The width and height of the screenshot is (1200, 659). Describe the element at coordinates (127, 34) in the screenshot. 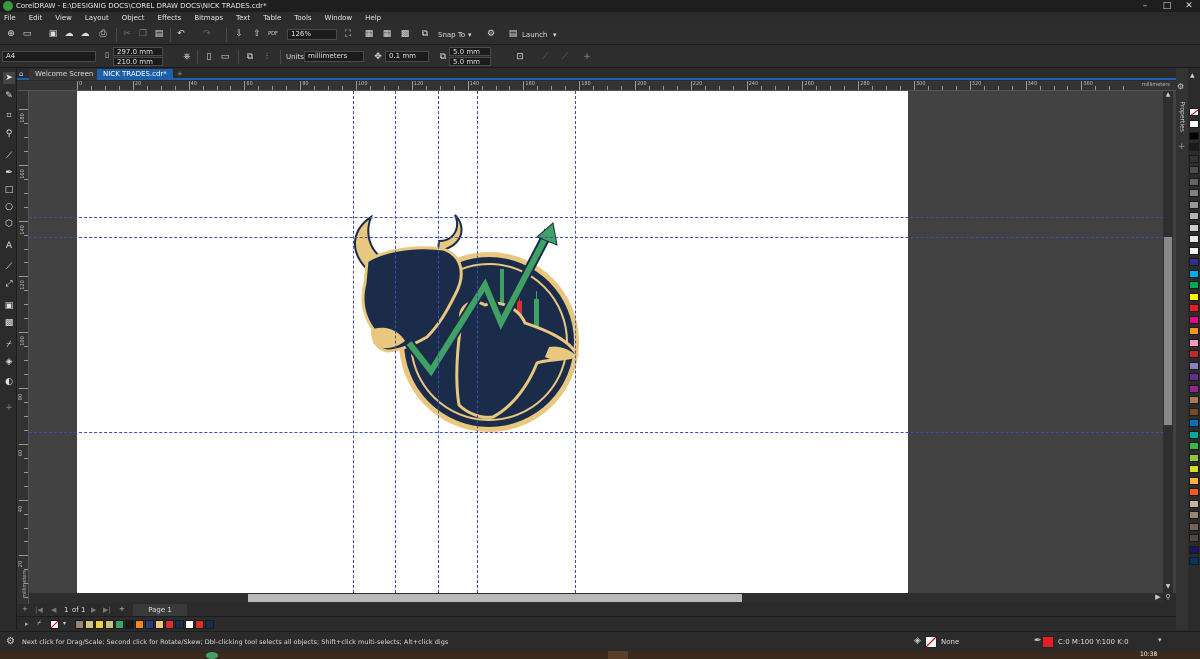

I see `cut-icon: ✂` at that location.